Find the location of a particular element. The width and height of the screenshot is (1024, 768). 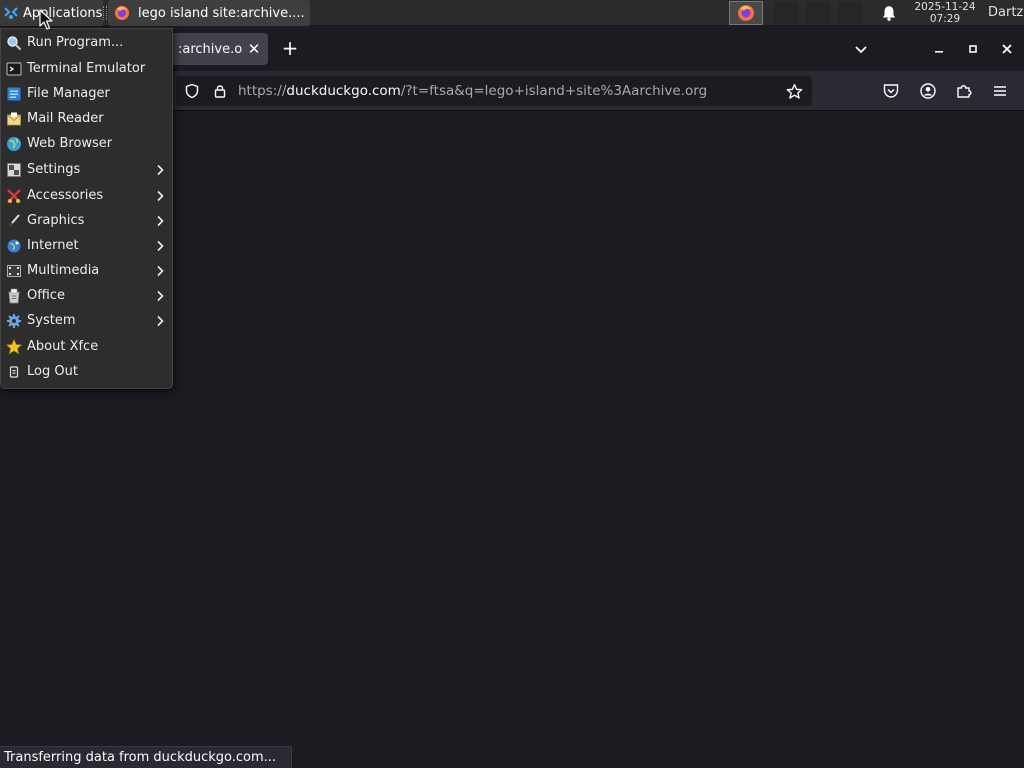

mouse-pointer-icon is located at coordinates (46, 19).